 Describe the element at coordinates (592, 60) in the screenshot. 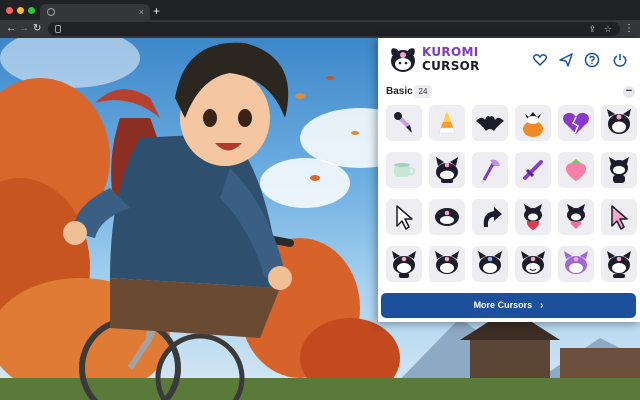

I see `help-icon` at that location.